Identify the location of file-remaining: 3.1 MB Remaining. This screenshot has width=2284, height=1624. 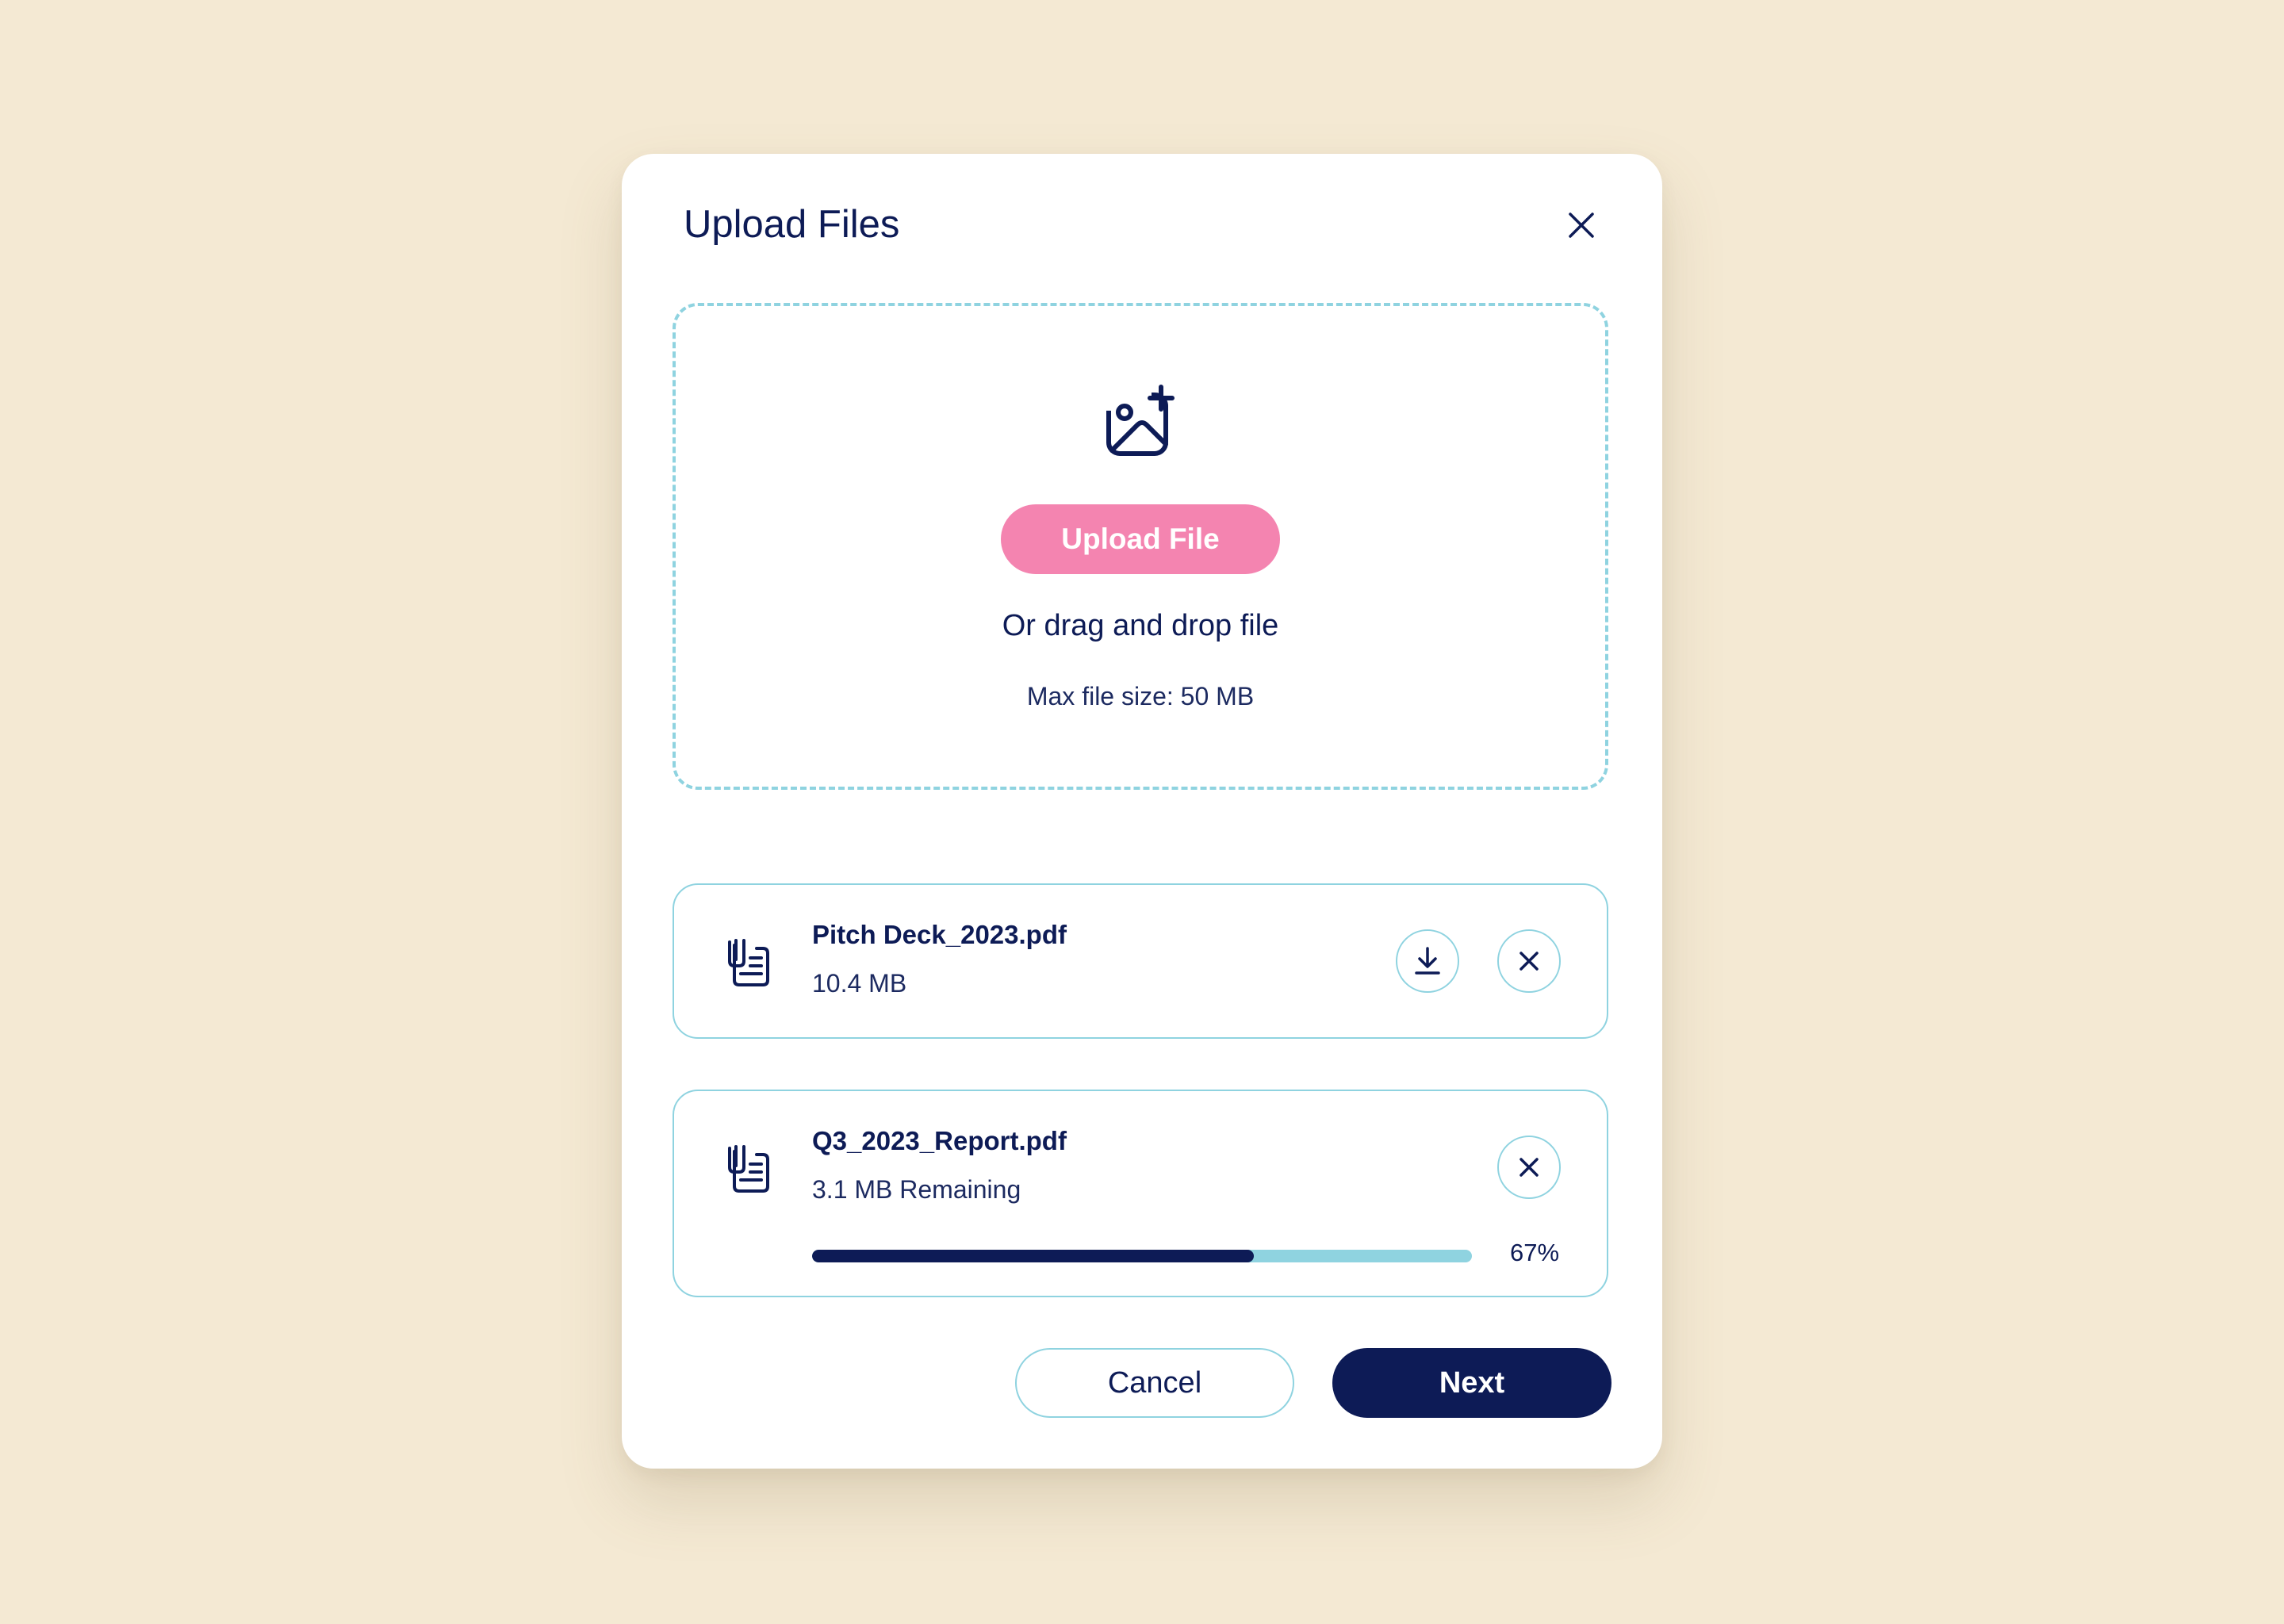
(916, 1189).